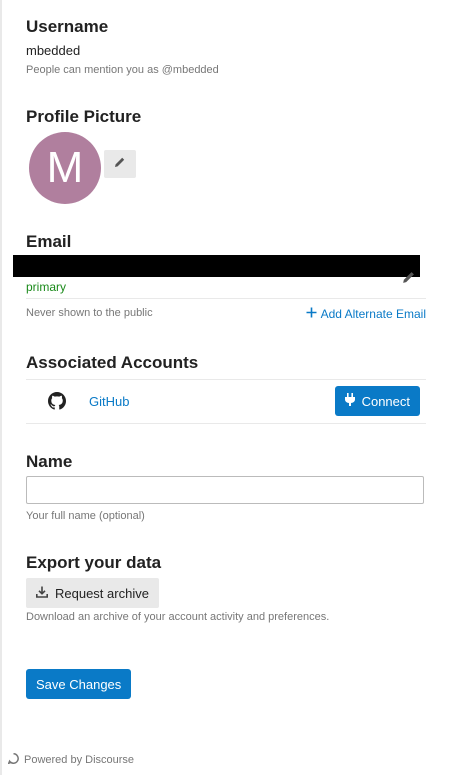 This screenshot has height=775, width=456. I want to click on plug-icon, so click(349, 401).